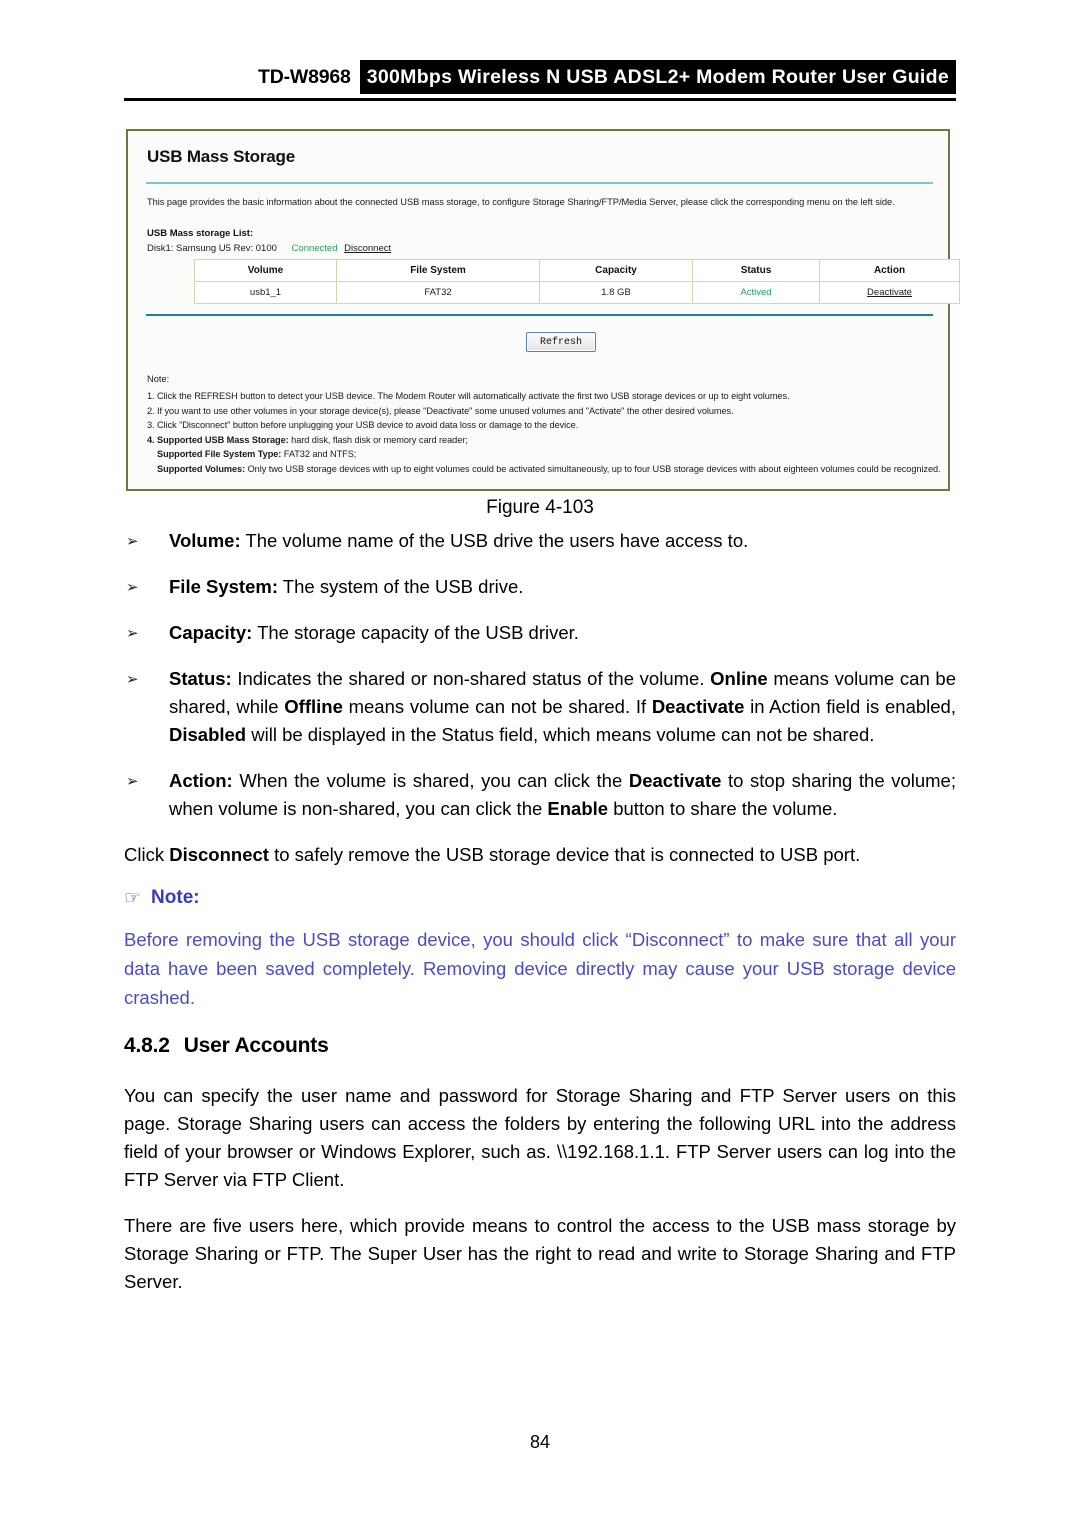  Describe the element at coordinates (219, 854) in the screenshot. I see `disconnect-b1: Disconnect` at that location.